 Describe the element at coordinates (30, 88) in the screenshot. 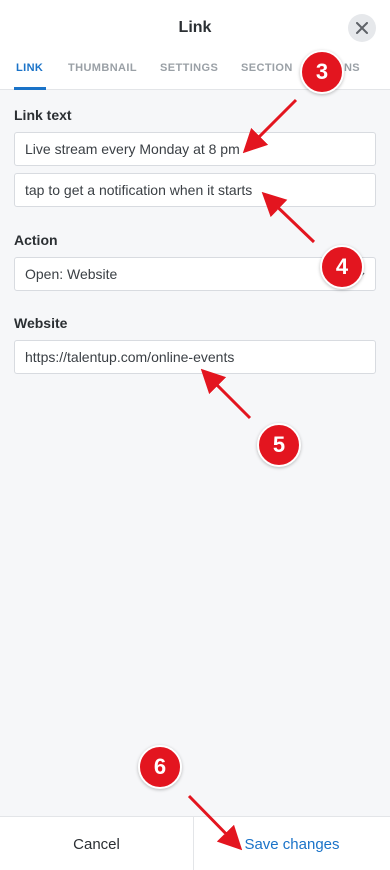

I see `active-tab-indicator` at that location.